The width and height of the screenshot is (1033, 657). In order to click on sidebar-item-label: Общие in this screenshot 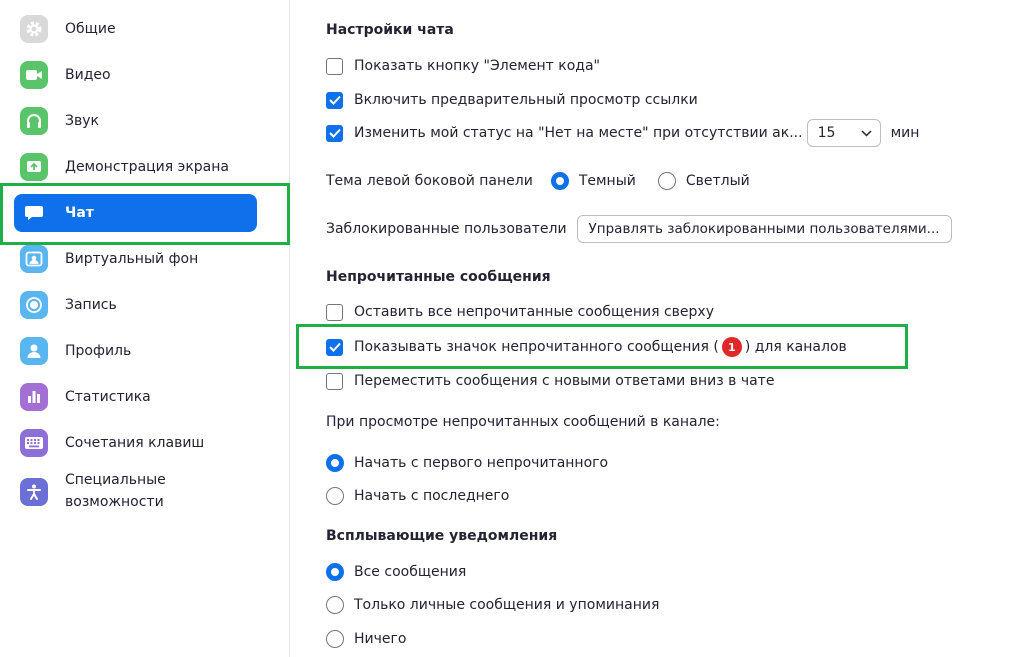, I will do `click(90, 29)`.